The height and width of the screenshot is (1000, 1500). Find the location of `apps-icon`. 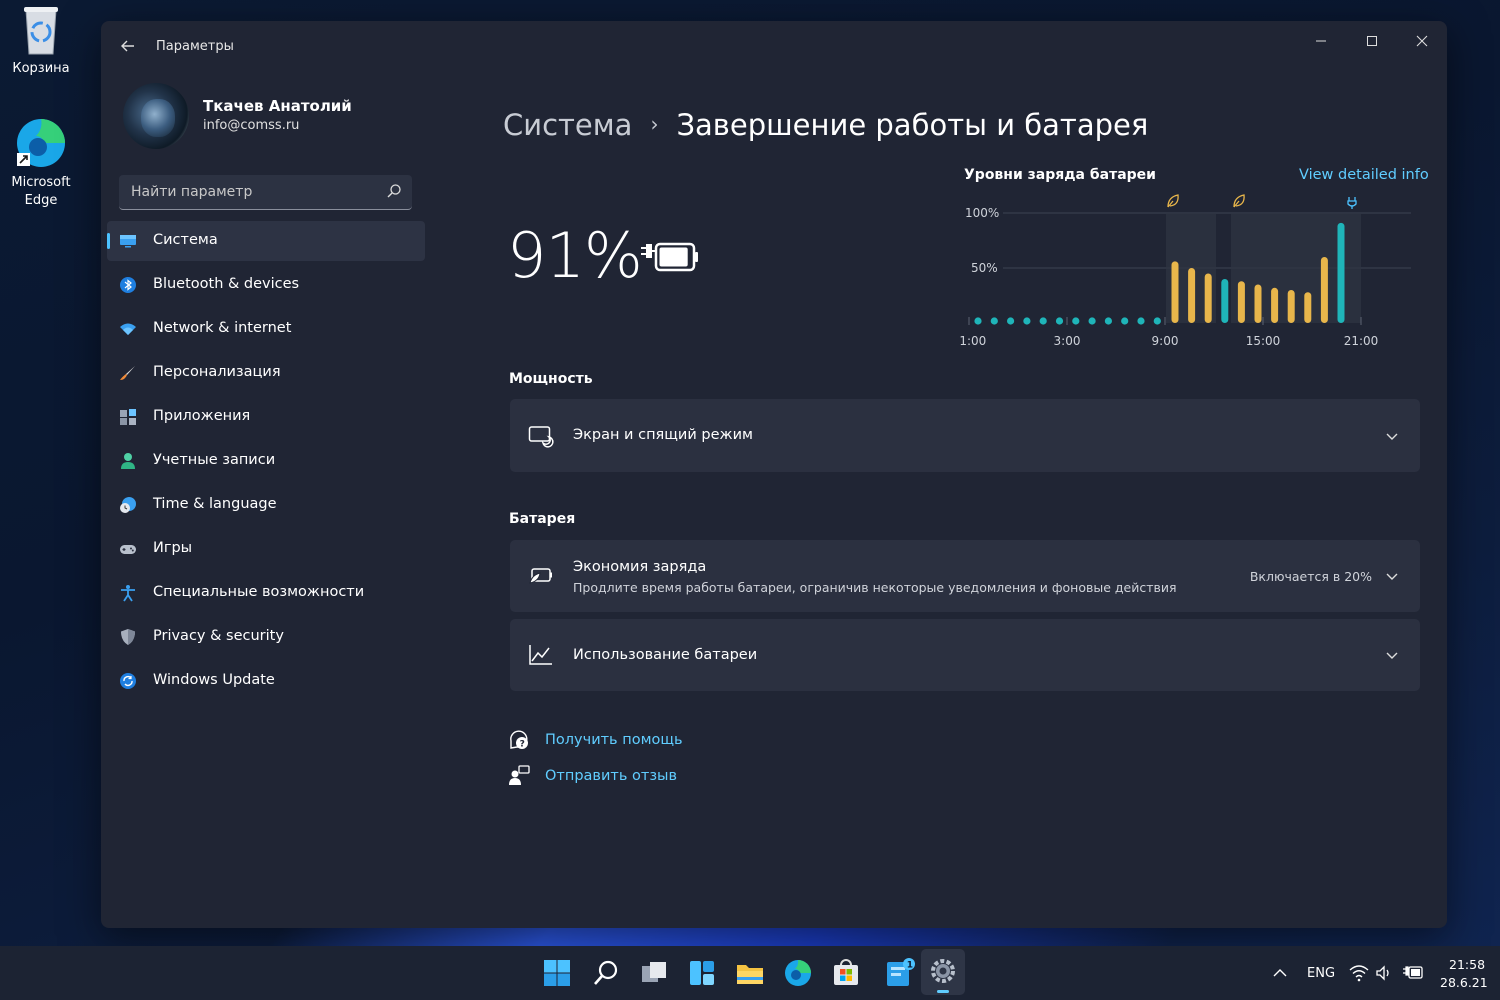

apps-icon is located at coordinates (128, 417).